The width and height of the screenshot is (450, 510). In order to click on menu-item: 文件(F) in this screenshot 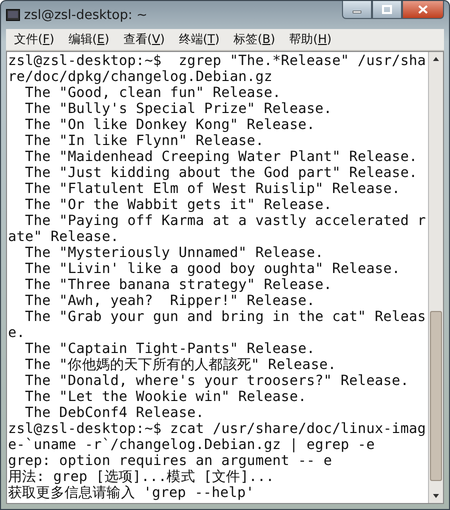, I will do `click(34, 39)`.